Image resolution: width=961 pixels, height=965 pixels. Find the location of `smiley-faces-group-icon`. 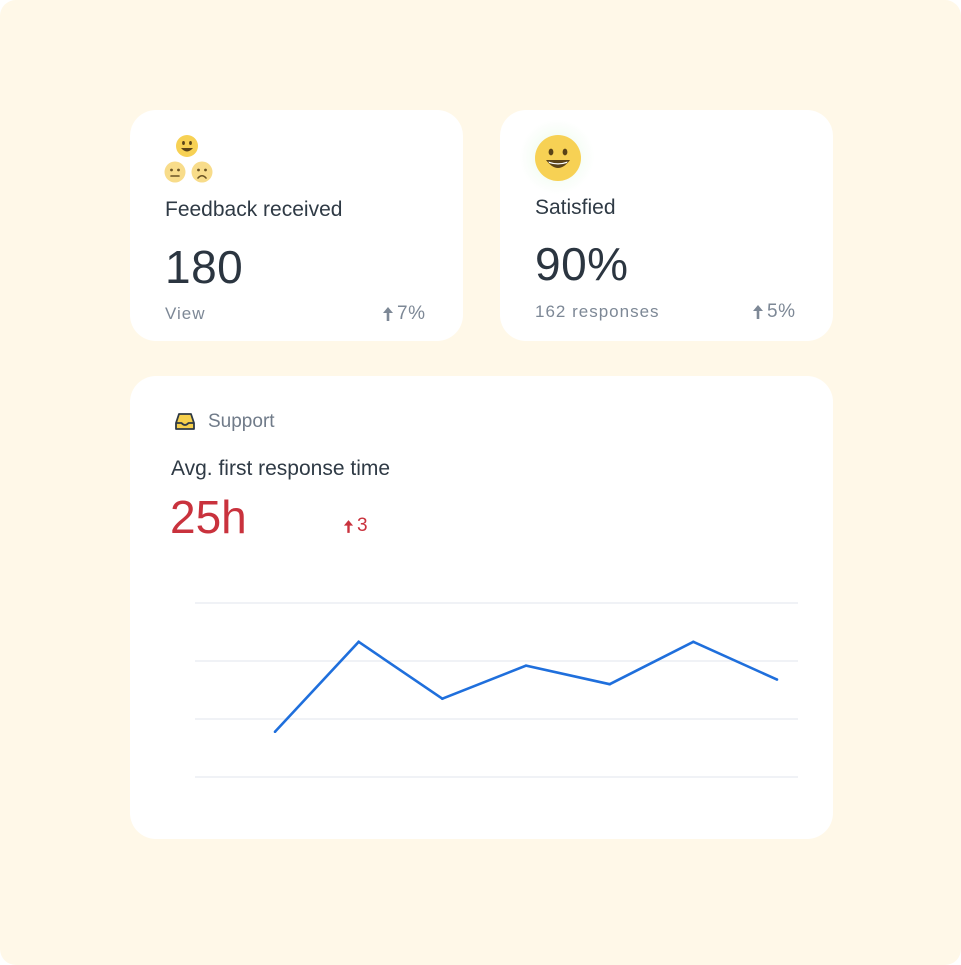

smiley-faces-group-icon is located at coordinates (188, 159).